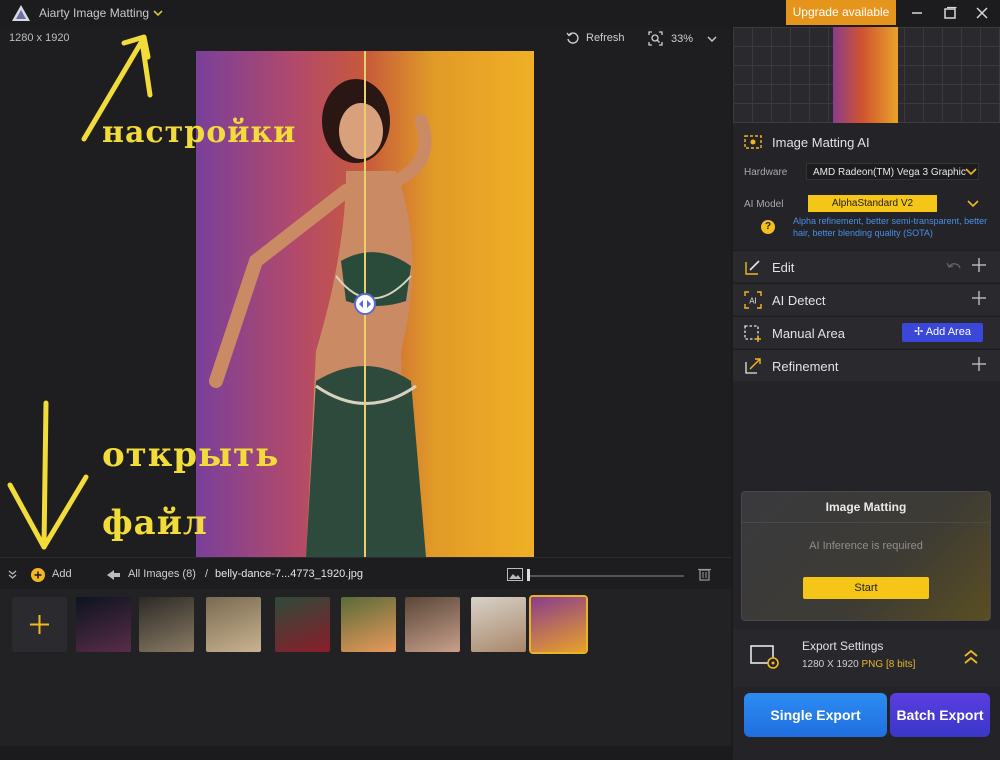 The image size is (1000, 760). Describe the element at coordinates (866, 332) in the screenshot. I see `manual-area-row: Manual Area ✢ Add Area` at that location.